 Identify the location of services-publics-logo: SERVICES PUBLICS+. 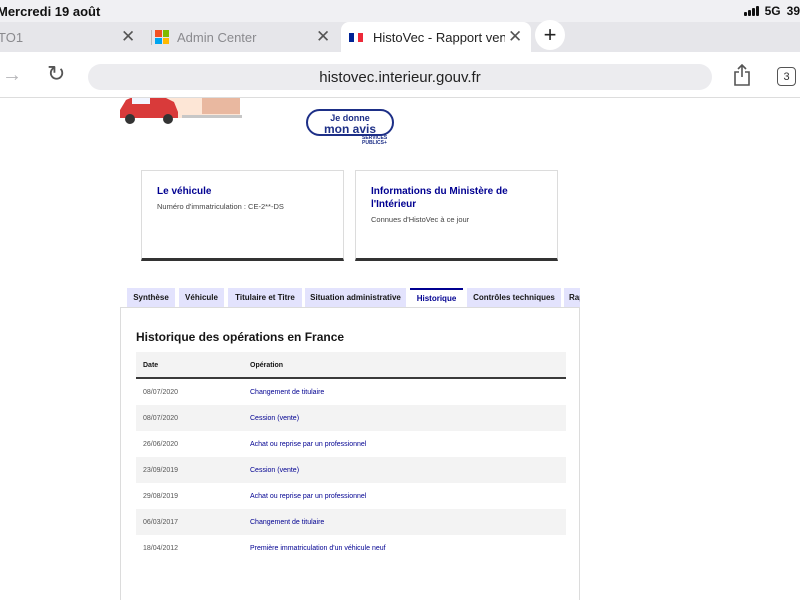
(375, 140).